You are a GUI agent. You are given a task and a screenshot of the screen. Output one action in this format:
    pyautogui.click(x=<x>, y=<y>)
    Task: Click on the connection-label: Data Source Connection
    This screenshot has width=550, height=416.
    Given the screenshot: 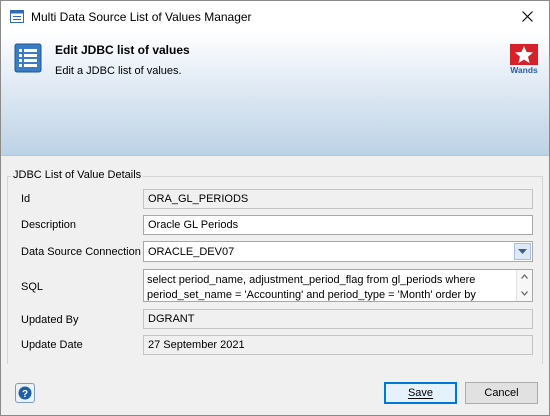 What is the action you would take?
    pyautogui.click(x=81, y=252)
    